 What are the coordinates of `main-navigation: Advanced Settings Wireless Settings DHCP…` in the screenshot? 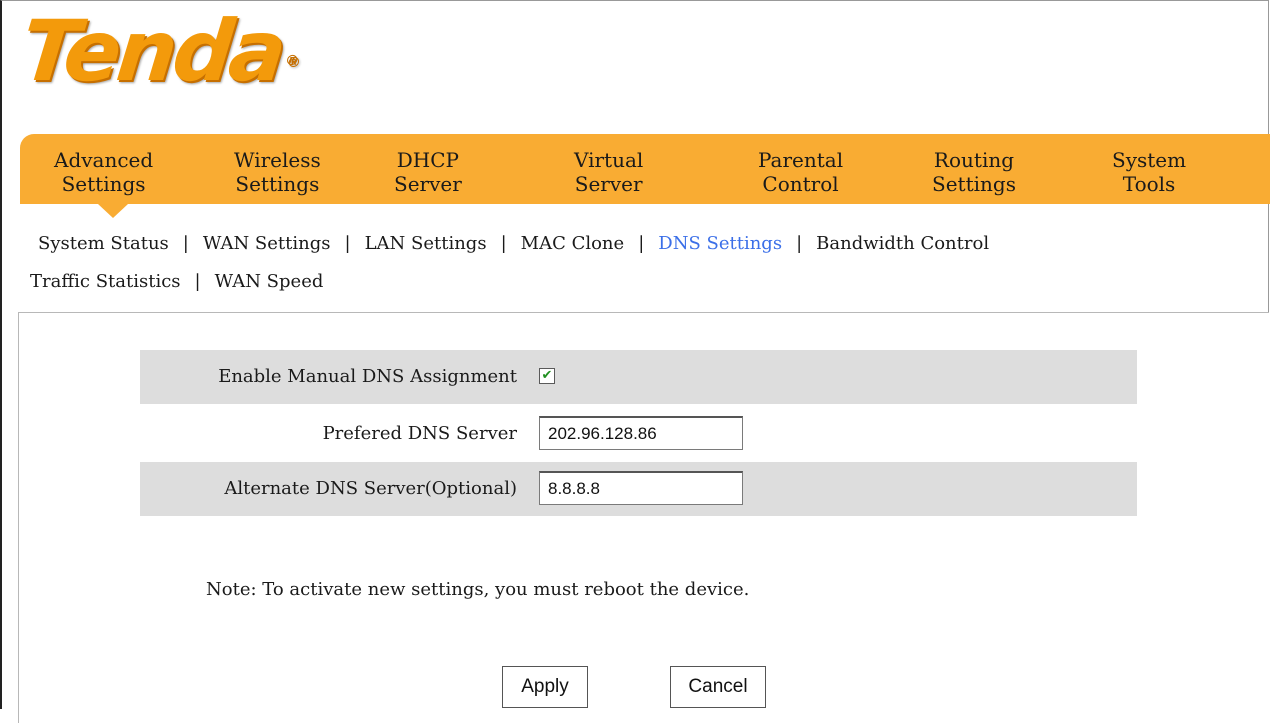 It's located at (645, 169).